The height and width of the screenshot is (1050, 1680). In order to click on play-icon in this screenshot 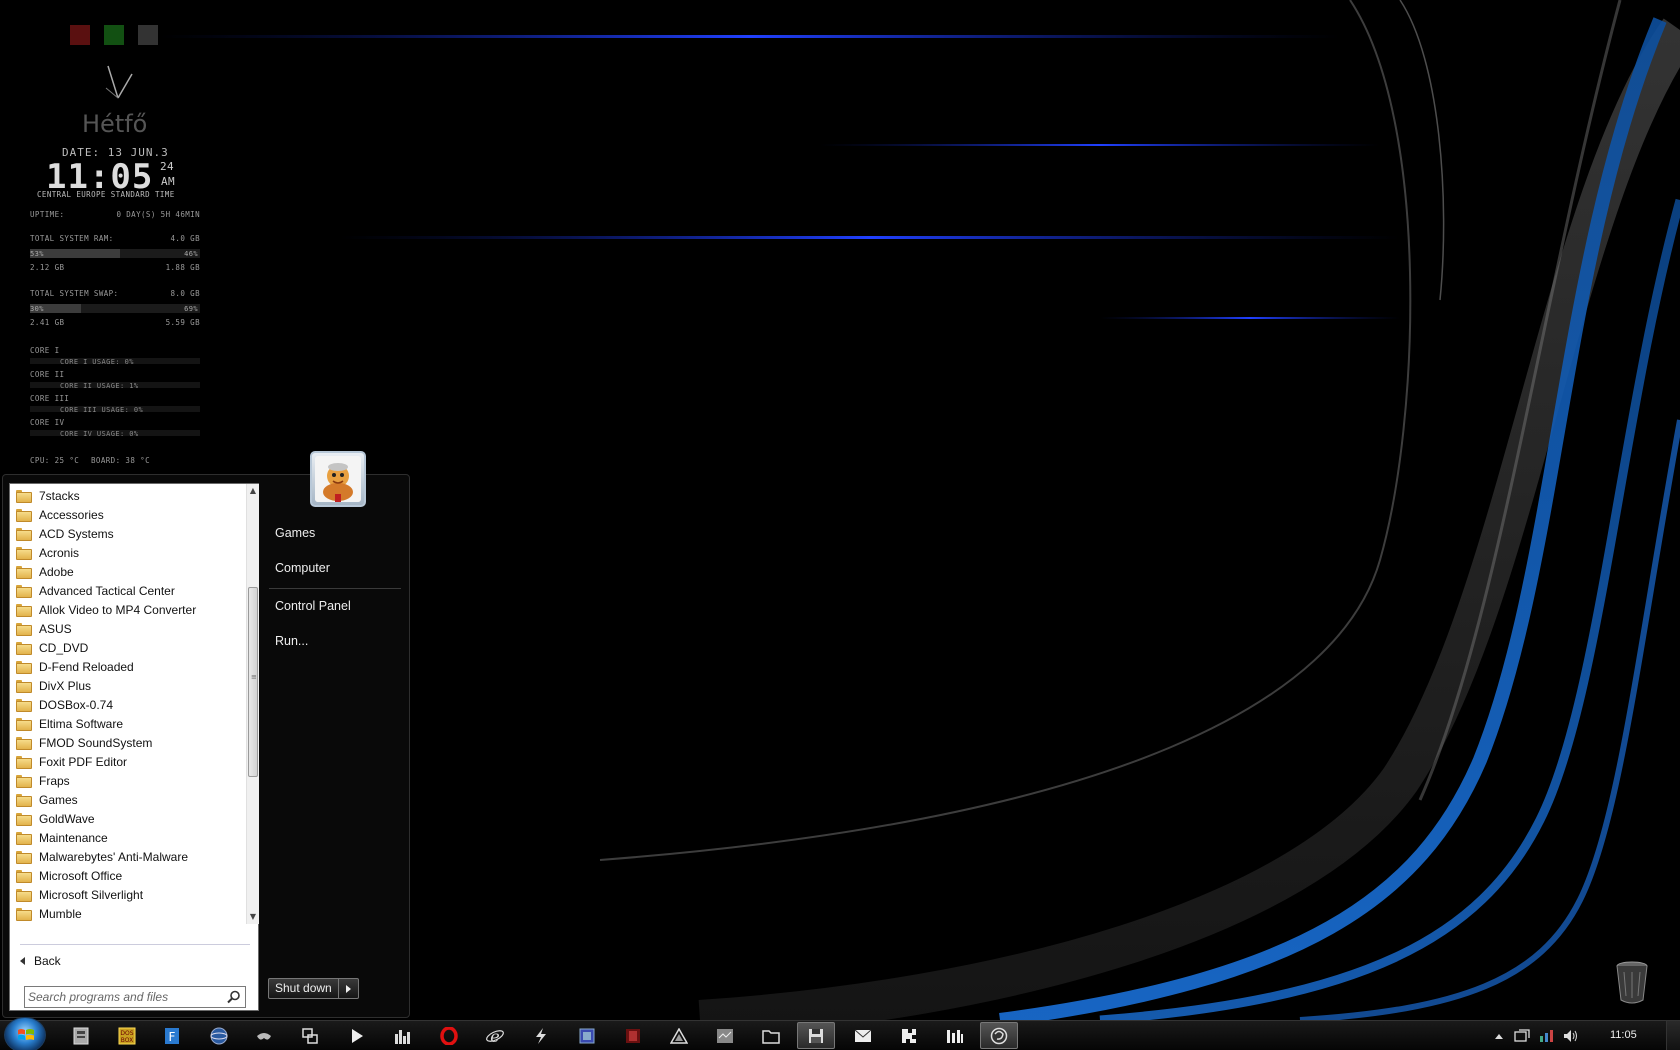, I will do `click(357, 1036)`.